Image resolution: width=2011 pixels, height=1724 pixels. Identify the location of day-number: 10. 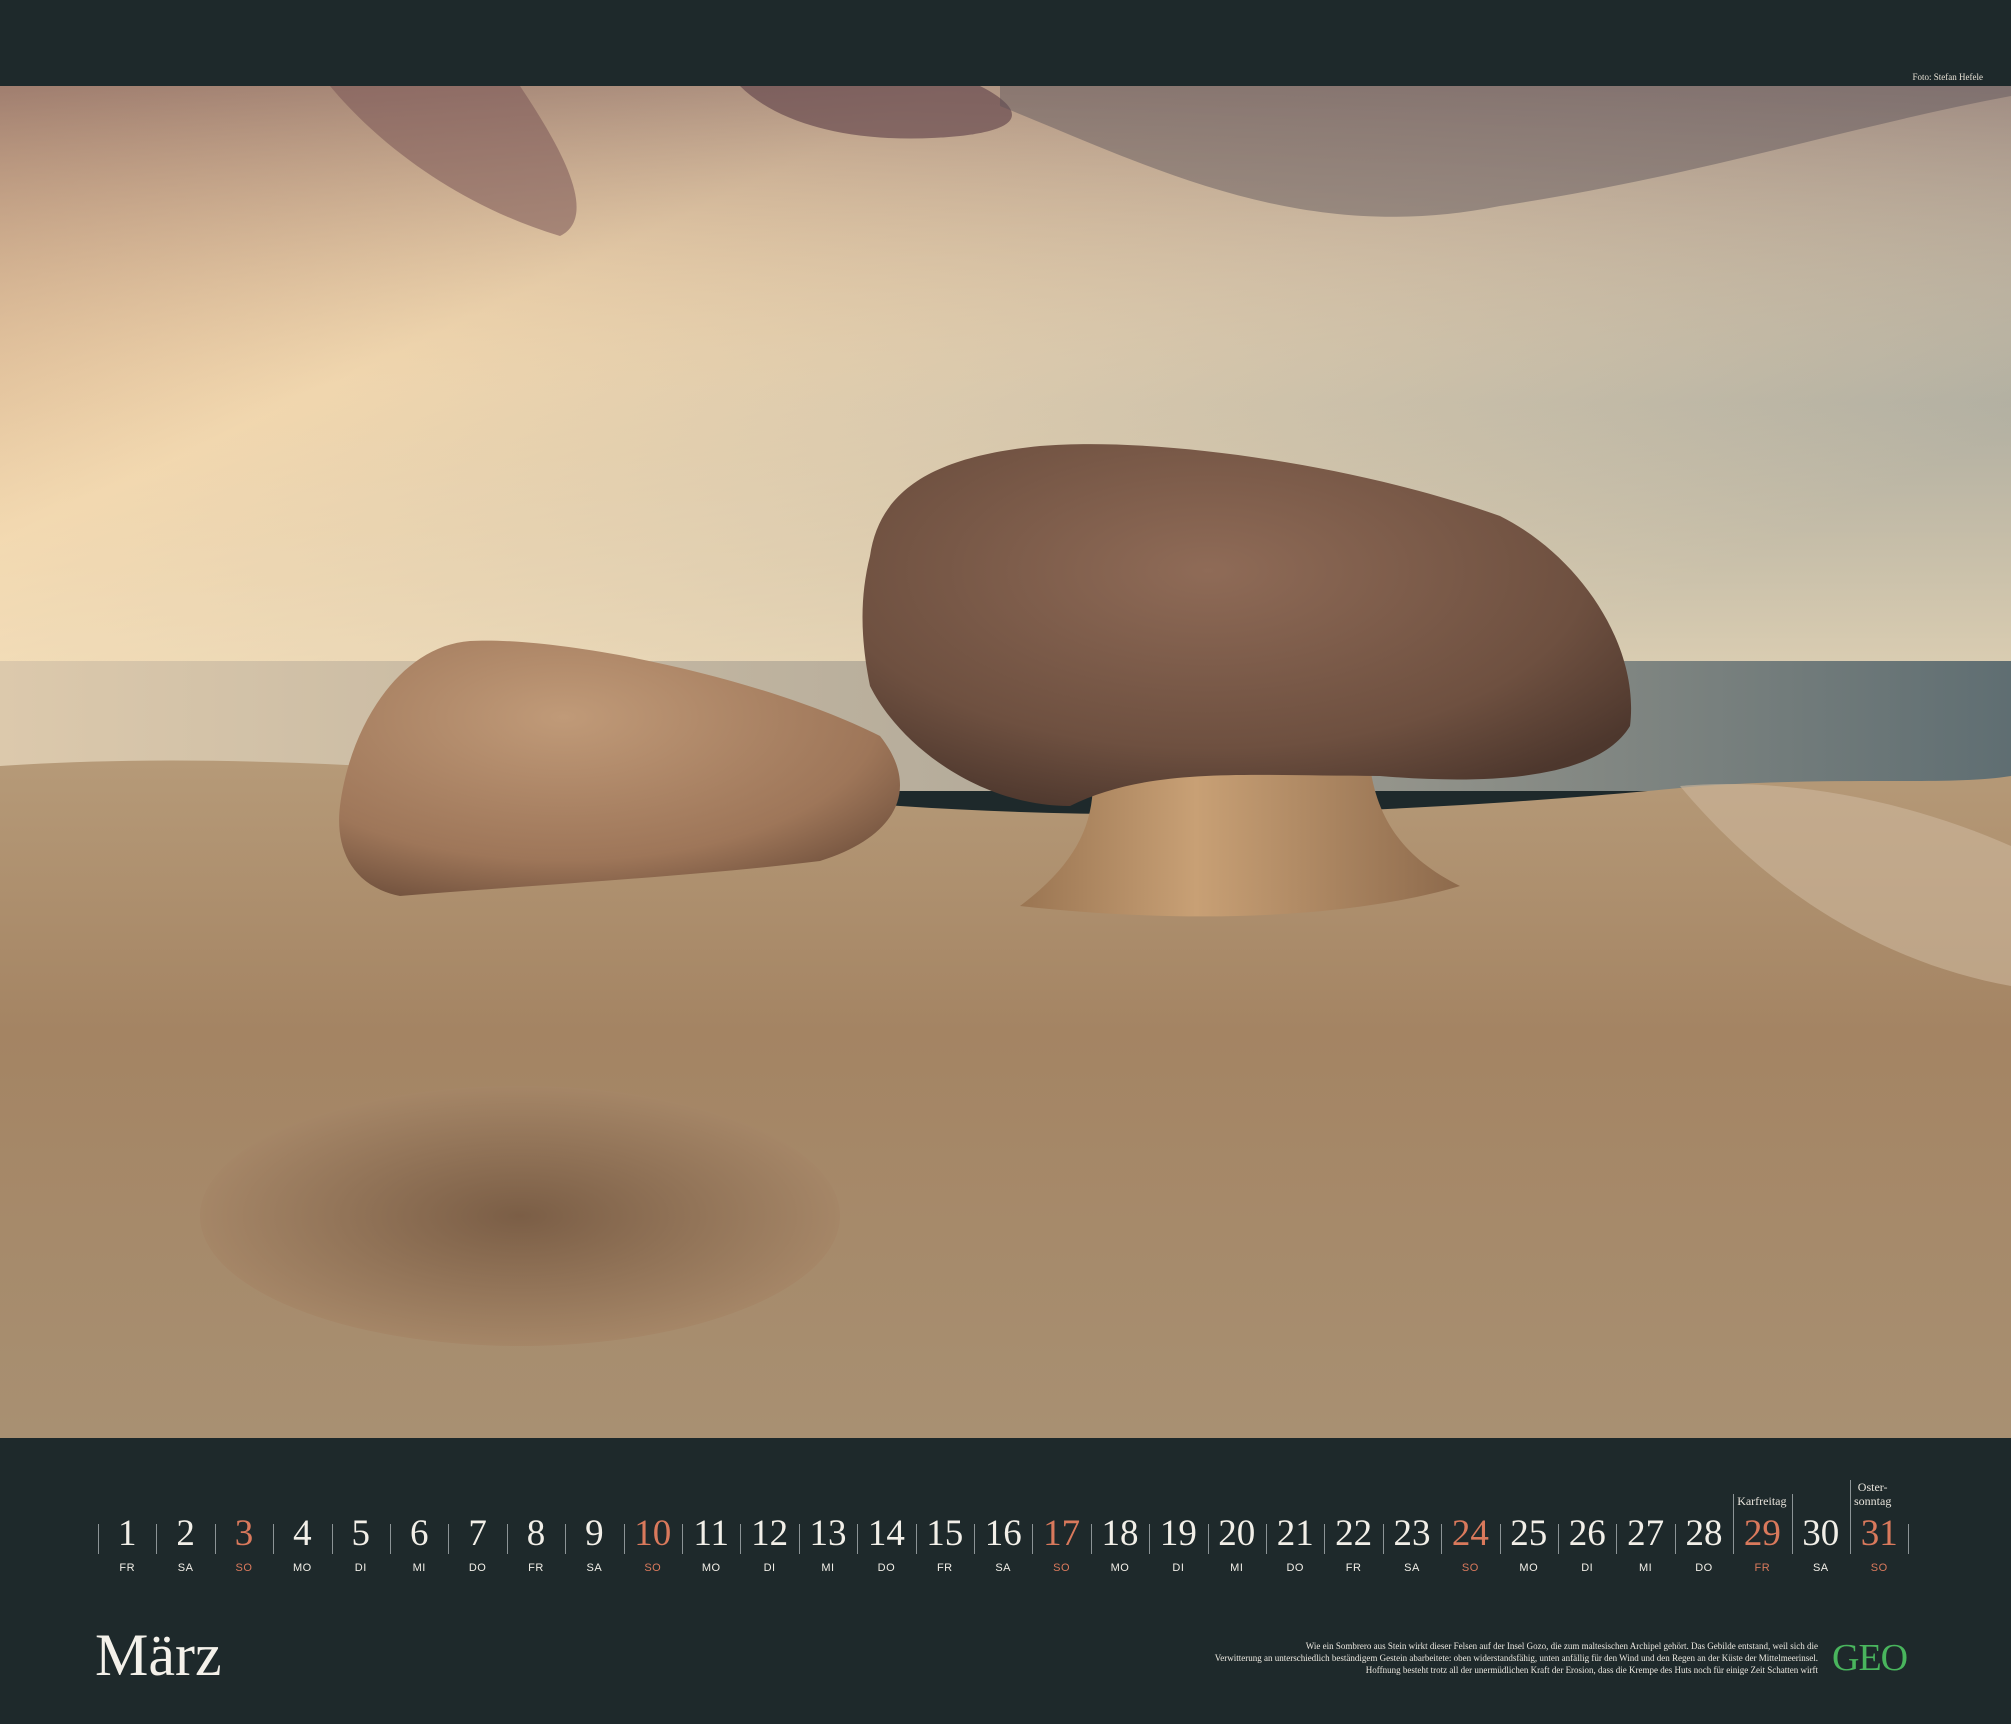
(653, 1533).